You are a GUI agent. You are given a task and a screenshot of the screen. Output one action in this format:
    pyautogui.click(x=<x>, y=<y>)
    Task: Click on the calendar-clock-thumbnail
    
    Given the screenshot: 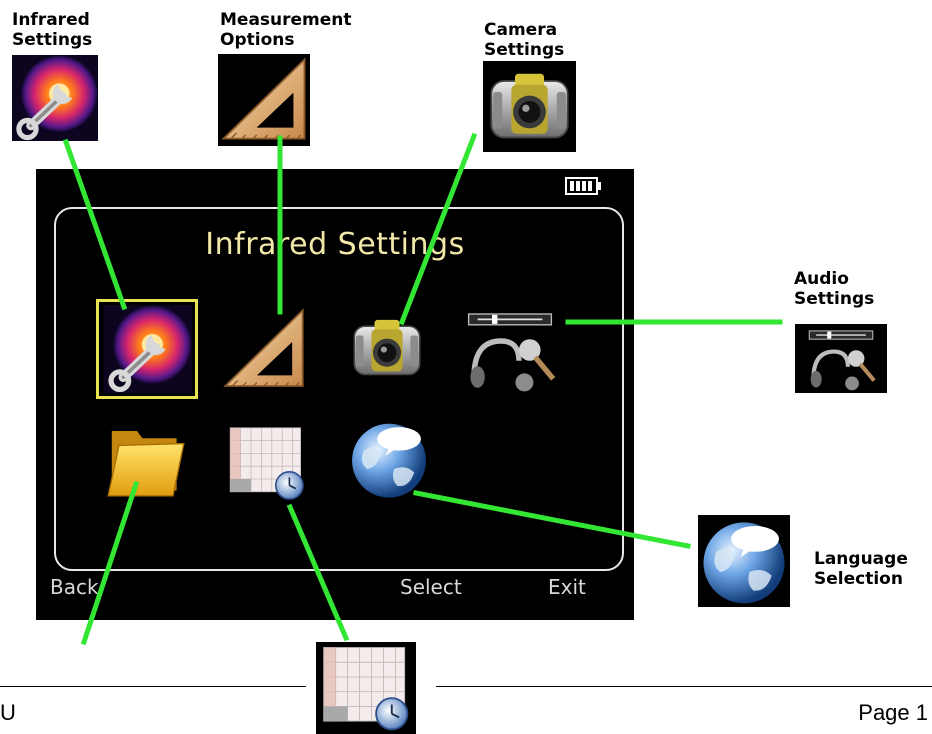 What is the action you would take?
    pyautogui.click(x=366, y=688)
    